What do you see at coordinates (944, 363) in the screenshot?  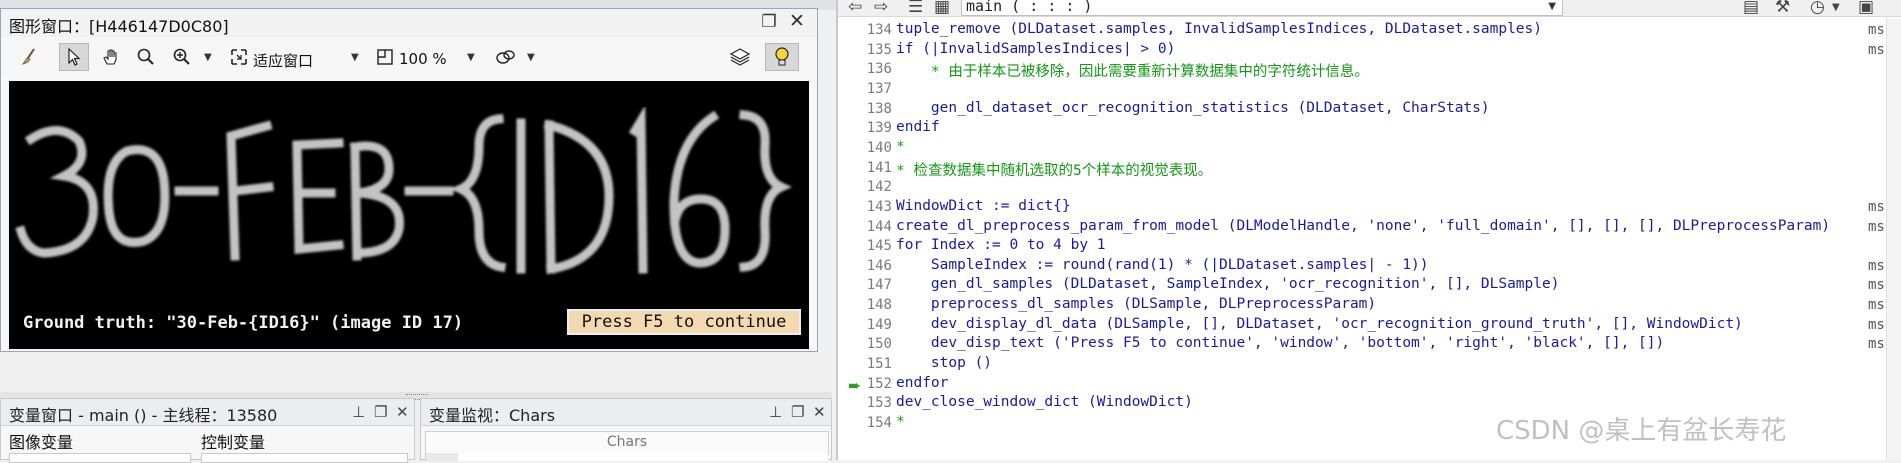 I see `code-line: stop ()` at bounding box center [944, 363].